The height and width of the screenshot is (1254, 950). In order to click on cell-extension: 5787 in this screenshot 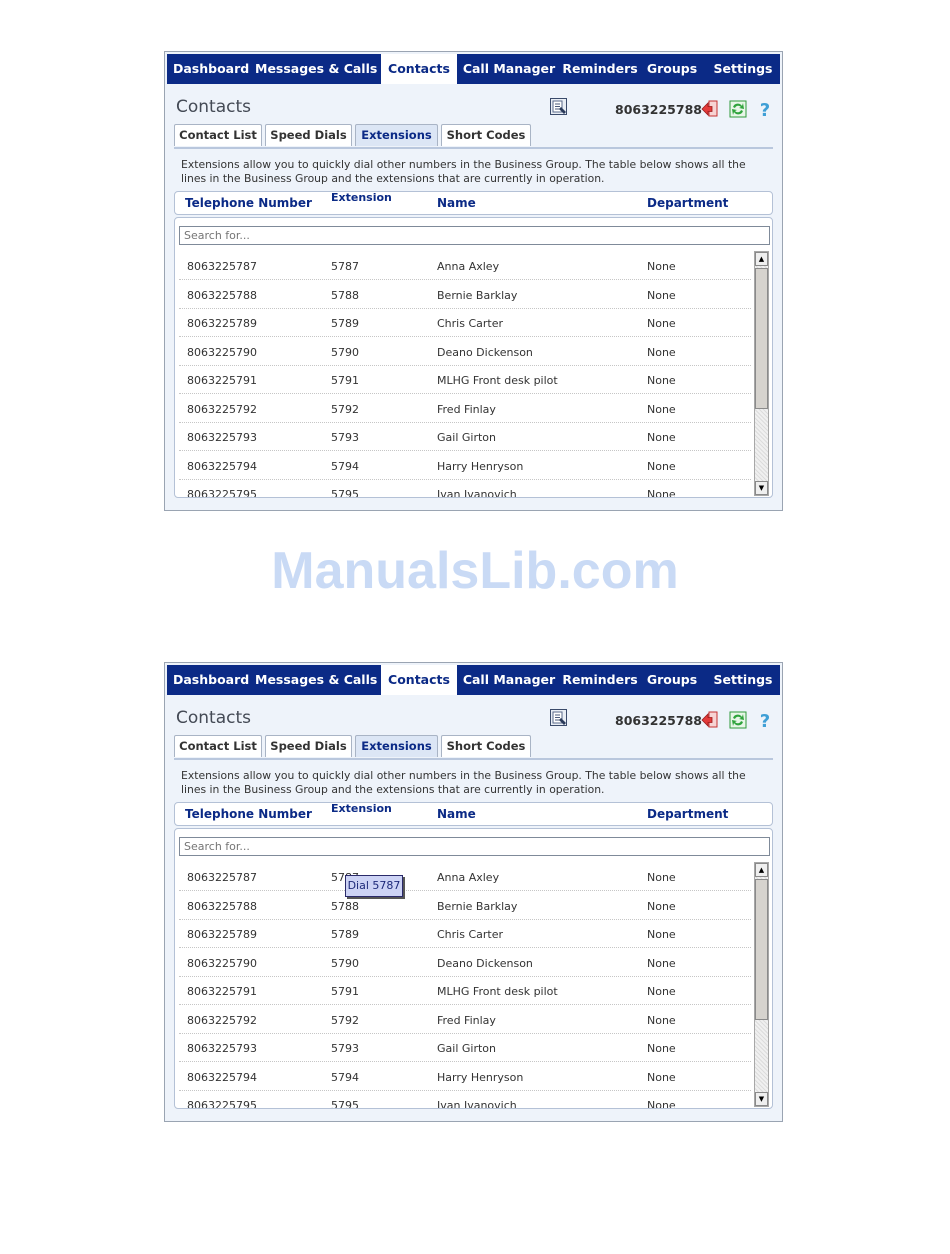, I will do `click(345, 266)`.